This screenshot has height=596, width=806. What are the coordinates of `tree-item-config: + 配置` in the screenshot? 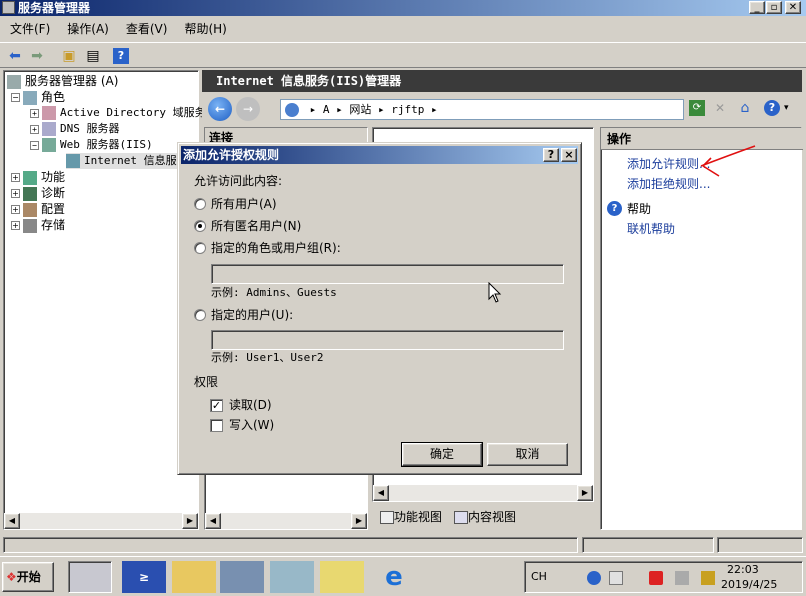 It's located at (38, 209).